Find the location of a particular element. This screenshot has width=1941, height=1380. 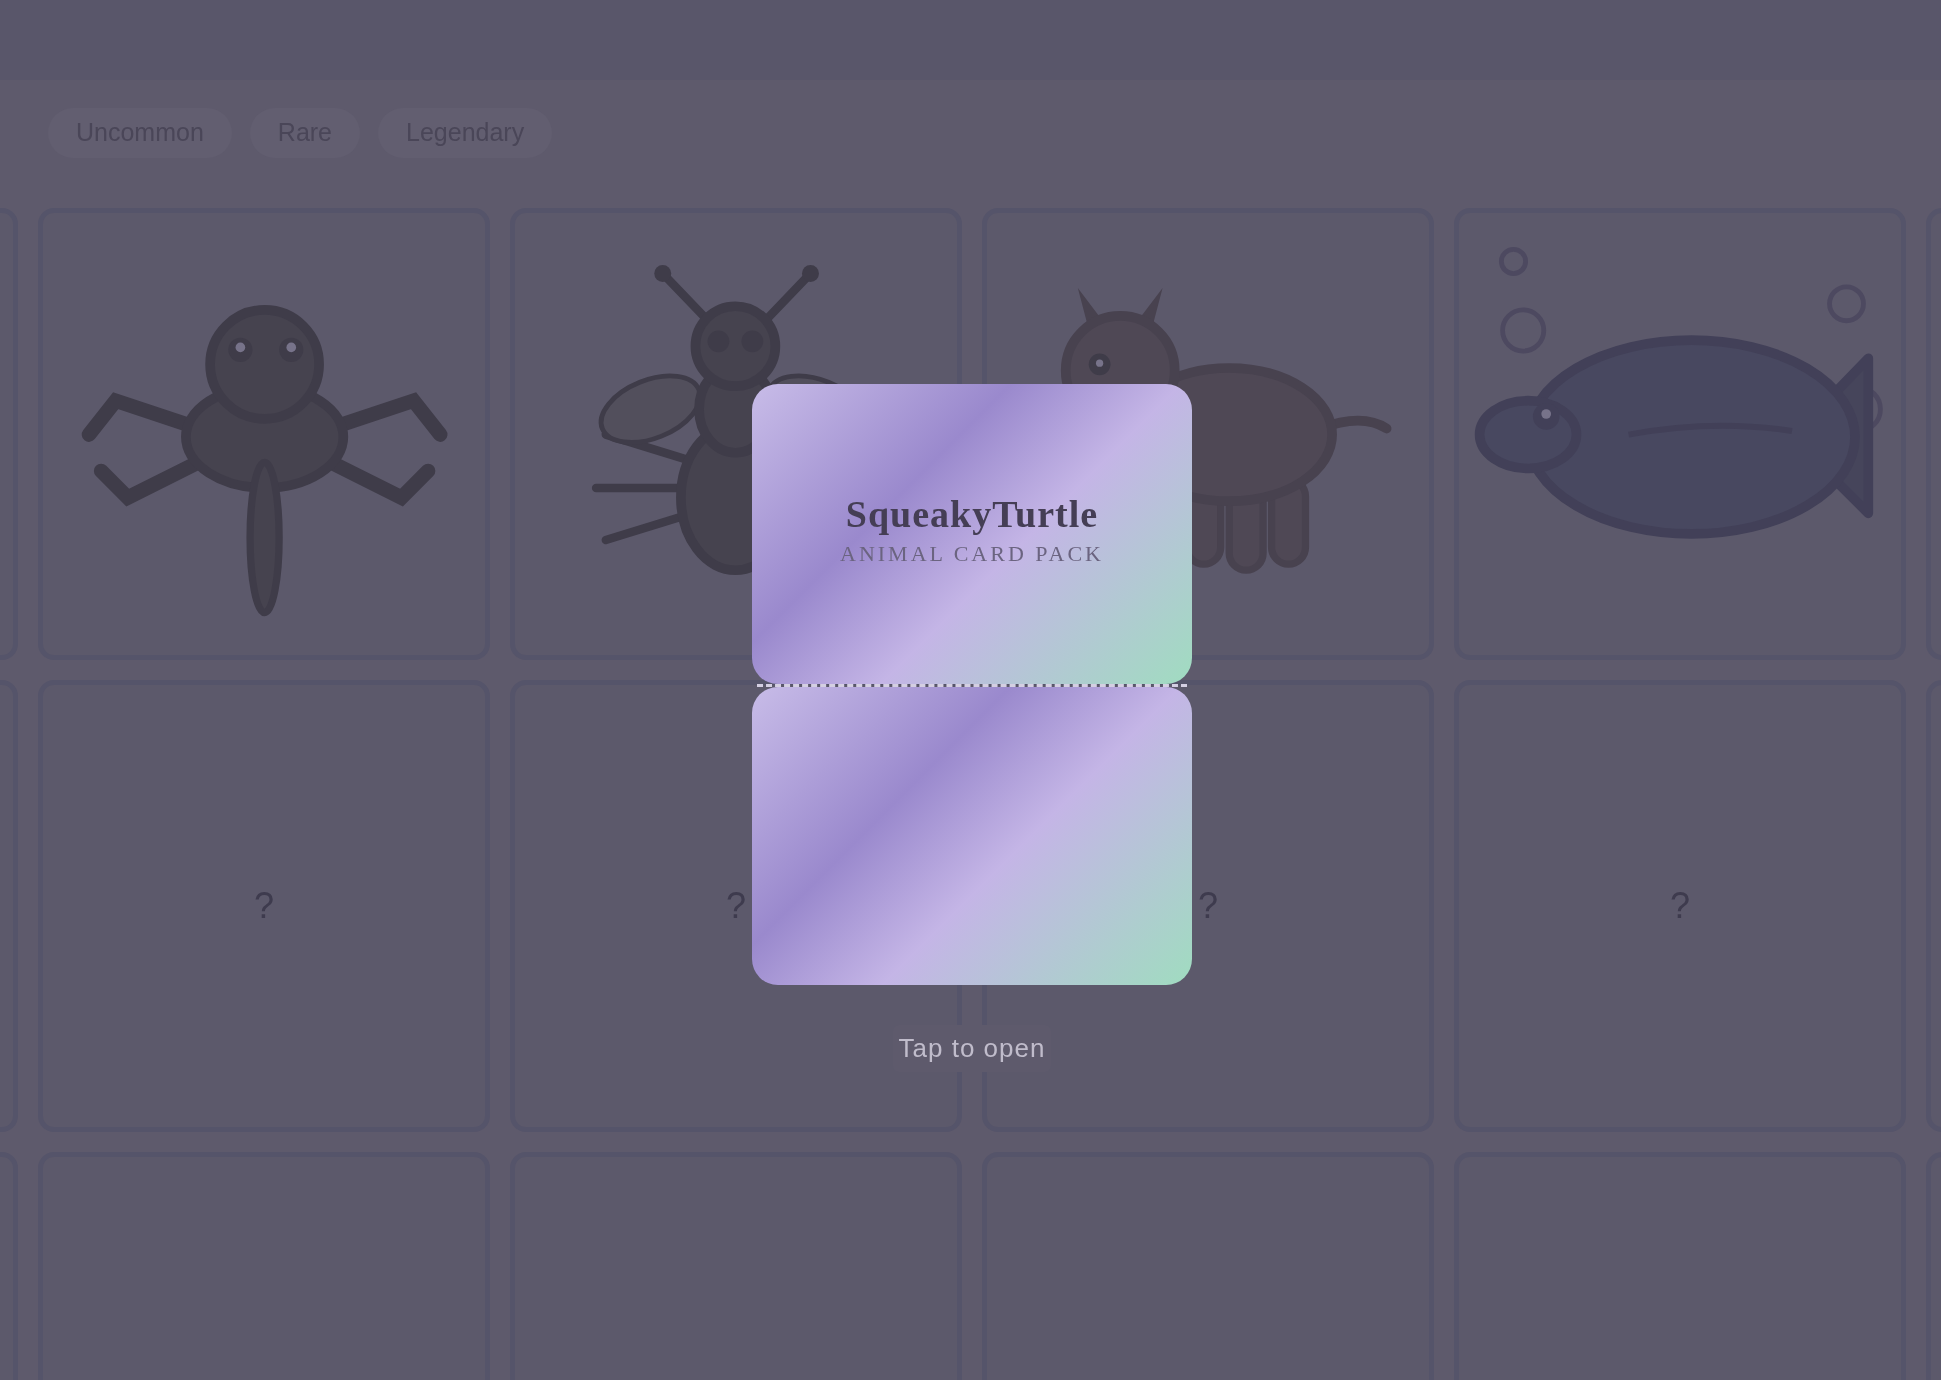

pack-subtitle: ANIMAL CARD PACK is located at coordinates (972, 553).